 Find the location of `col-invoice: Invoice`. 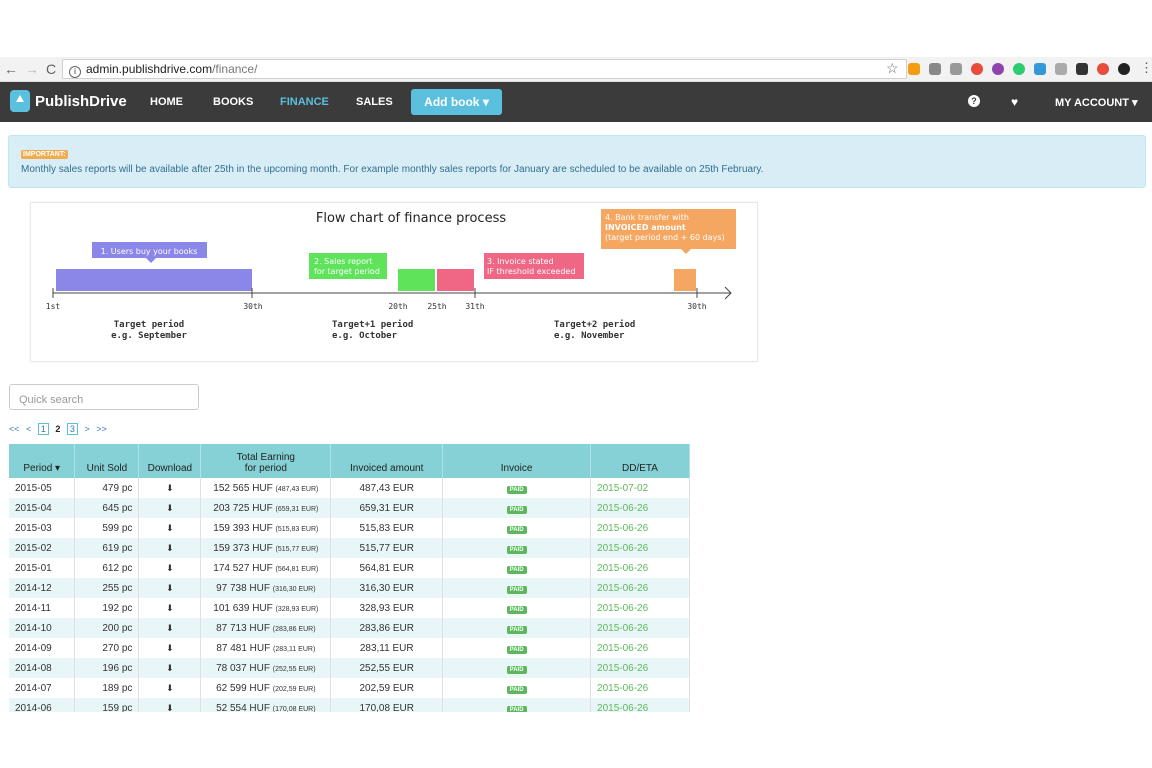

col-invoice: Invoice is located at coordinates (517, 461).